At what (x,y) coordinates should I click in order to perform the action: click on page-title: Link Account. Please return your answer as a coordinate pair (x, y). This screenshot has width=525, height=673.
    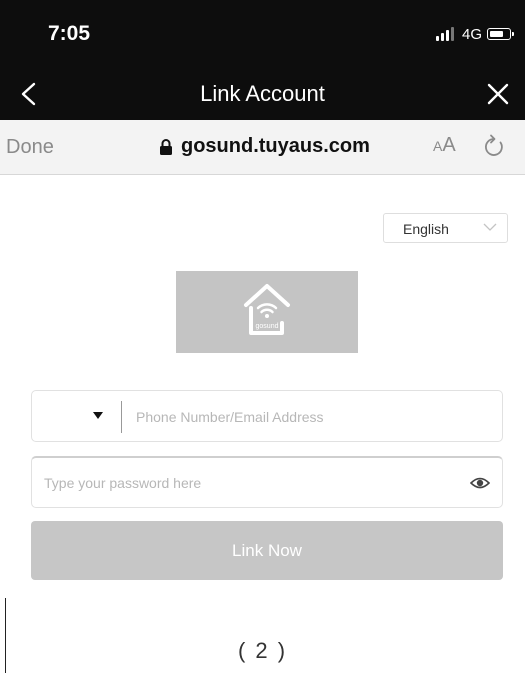
    Looking at the image, I should click on (262, 93).